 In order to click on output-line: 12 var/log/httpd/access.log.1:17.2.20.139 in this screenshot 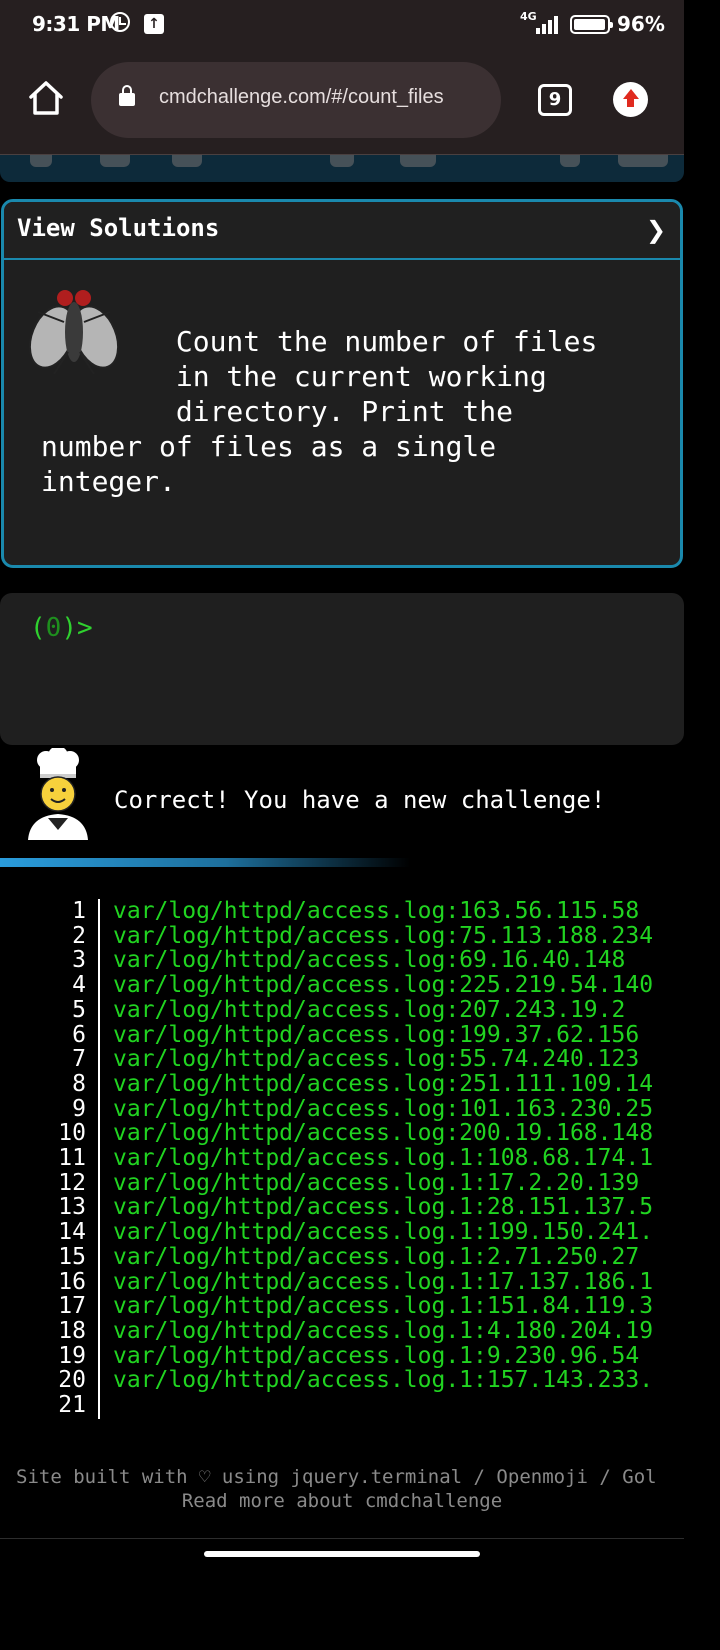, I will do `click(342, 1182)`.